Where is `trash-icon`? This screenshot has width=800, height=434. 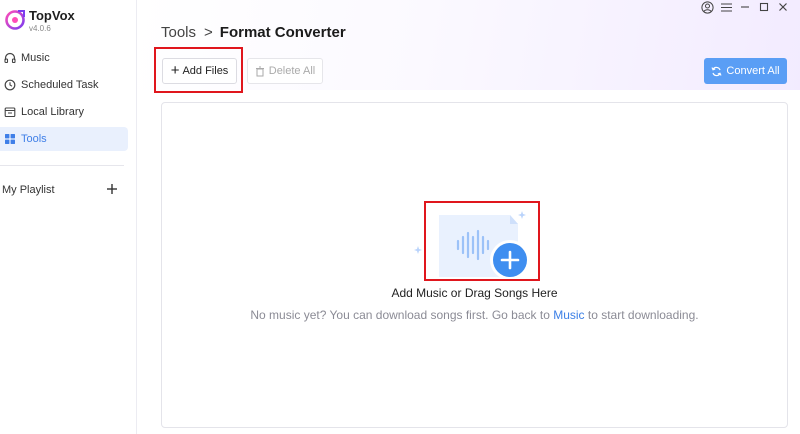 trash-icon is located at coordinates (259, 71).